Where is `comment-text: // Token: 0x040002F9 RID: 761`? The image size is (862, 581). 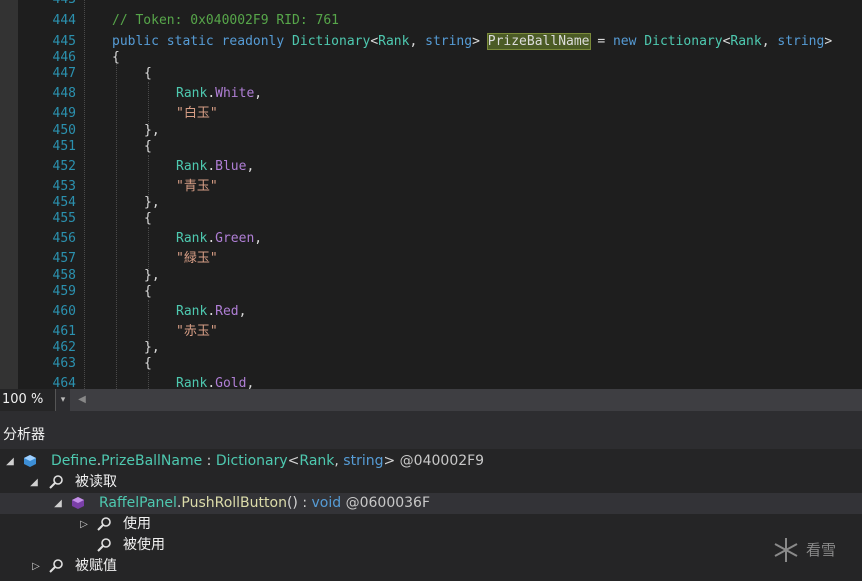 comment-text: // Token: 0x040002F9 RID: 761 is located at coordinates (225, 20).